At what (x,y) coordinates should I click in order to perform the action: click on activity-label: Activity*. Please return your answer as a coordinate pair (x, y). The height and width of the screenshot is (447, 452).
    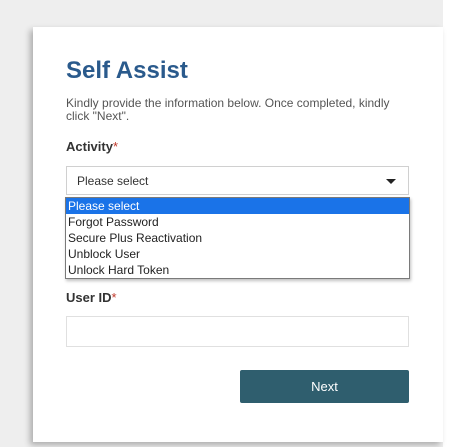
    Looking at the image, I should click on (92, 146).